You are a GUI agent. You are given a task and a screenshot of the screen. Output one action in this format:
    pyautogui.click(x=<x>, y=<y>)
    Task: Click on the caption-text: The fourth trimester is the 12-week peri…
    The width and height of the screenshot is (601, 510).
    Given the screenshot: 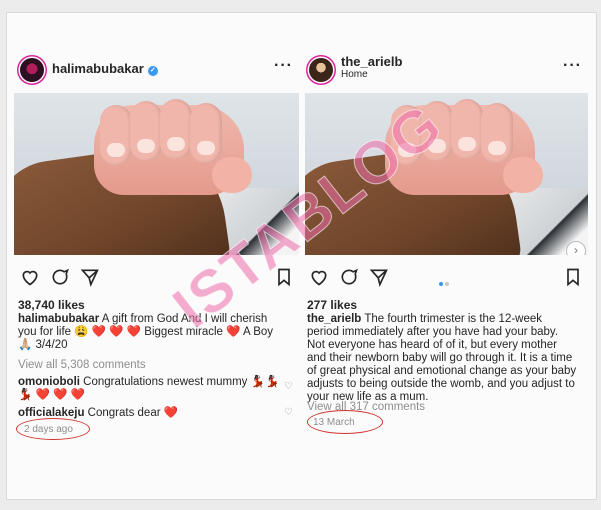 What is the action you would take?
    pyautogui.click(x=442, y=358)
    